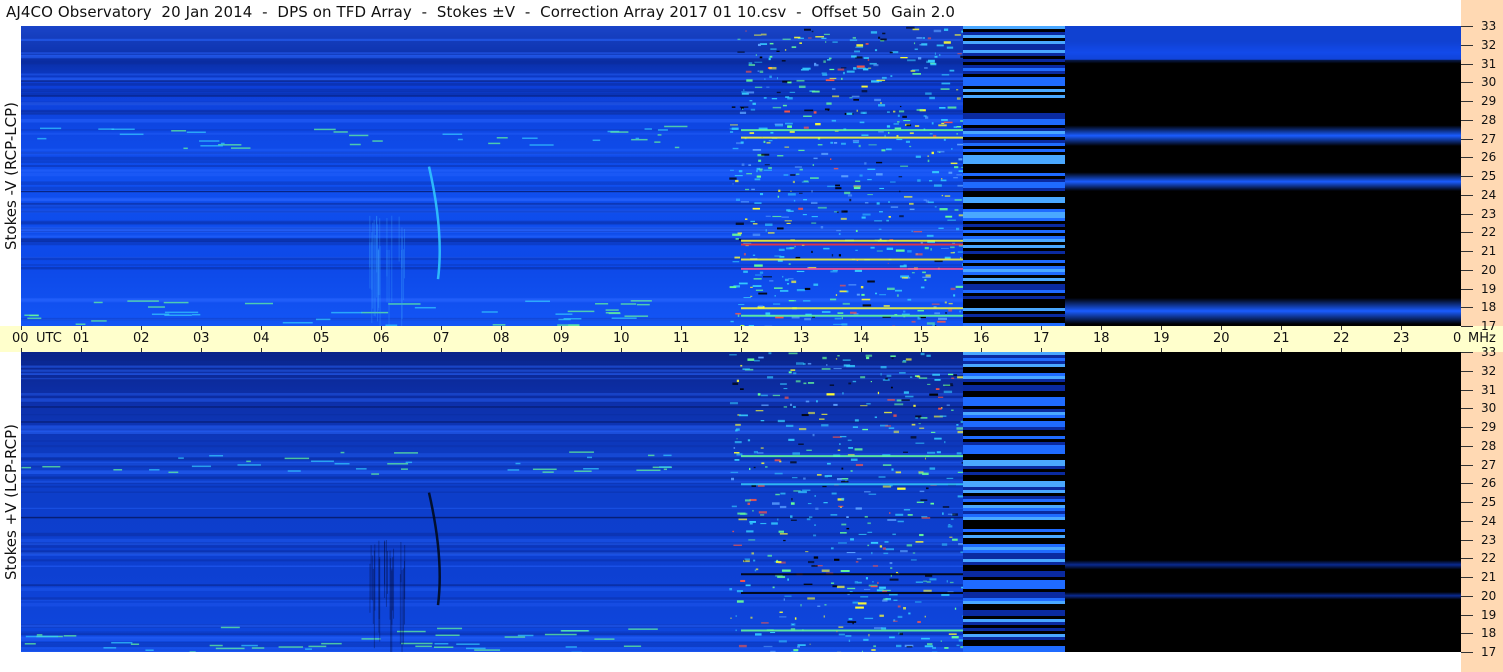  Describe the element at coordinates (621, 338) in the screenshot. I see `time-tick-label: 10` at that location.